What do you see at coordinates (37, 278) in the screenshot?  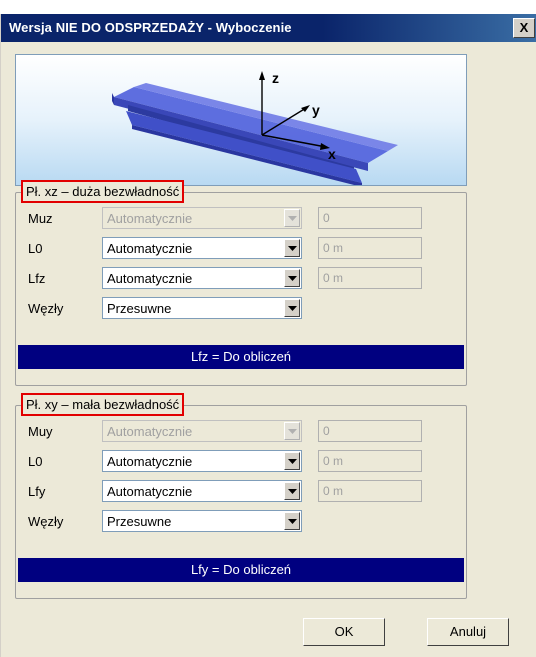 I see `lfz-label: Lfz` at bounding box center [37, 278].